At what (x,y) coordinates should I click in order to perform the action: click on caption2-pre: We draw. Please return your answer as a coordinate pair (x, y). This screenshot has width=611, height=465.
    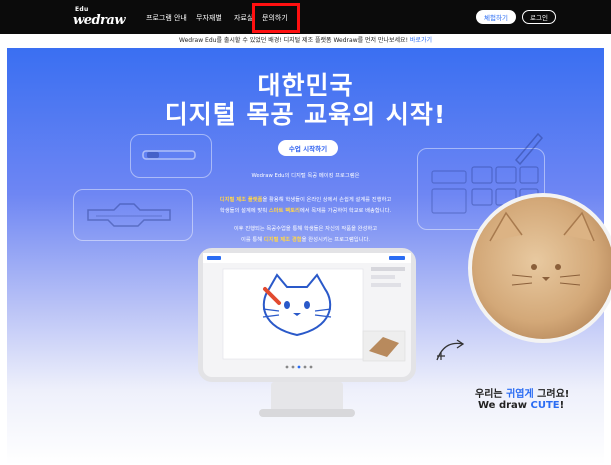
    Looking at the image, I should click on (504, 405).